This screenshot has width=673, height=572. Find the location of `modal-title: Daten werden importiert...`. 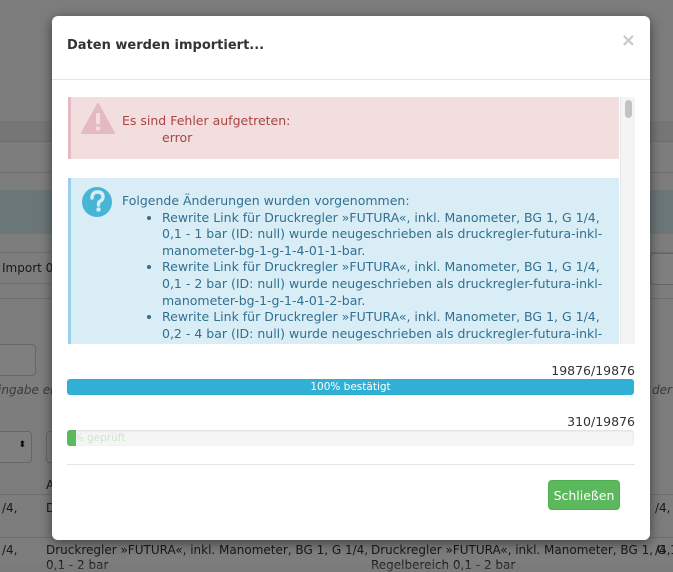

modal-title: Daten werden importiert... is located at coordinates (166, 45).